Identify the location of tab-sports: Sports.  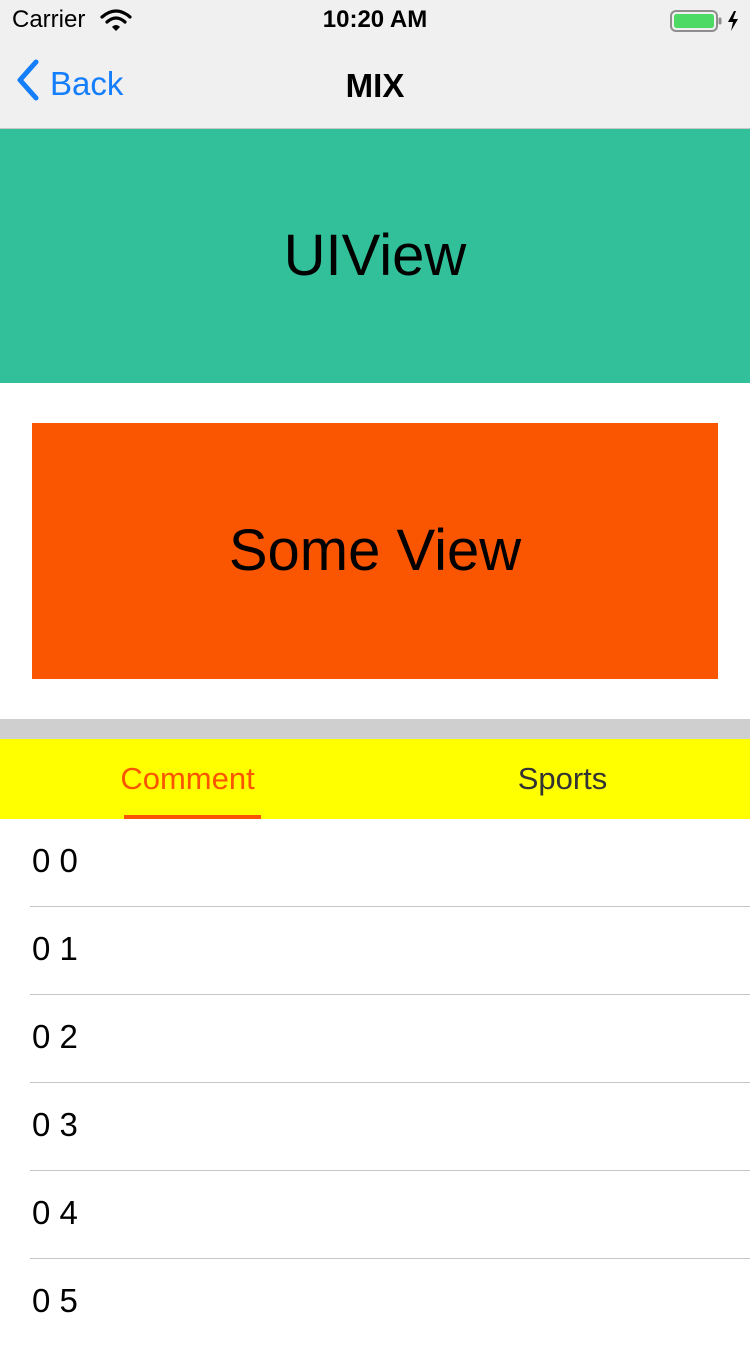
(562, 779).